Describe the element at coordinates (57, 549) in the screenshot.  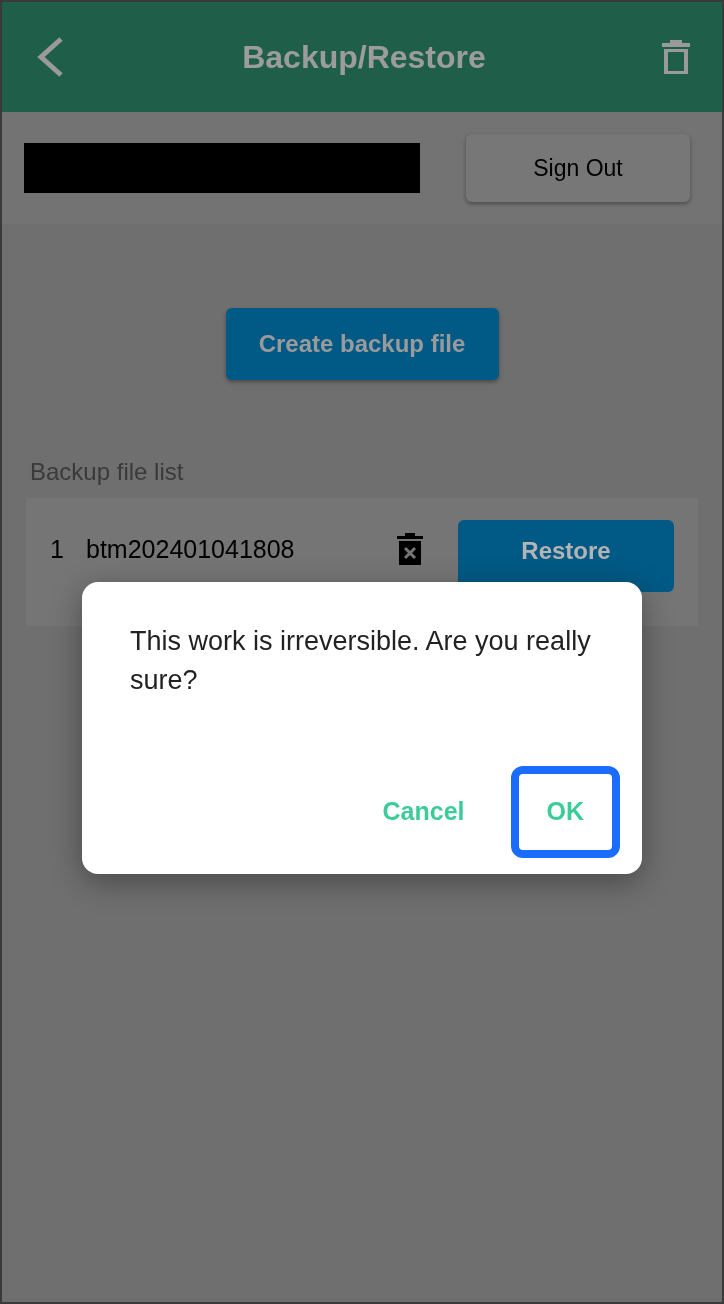
I see `row-index: 1` at that location.